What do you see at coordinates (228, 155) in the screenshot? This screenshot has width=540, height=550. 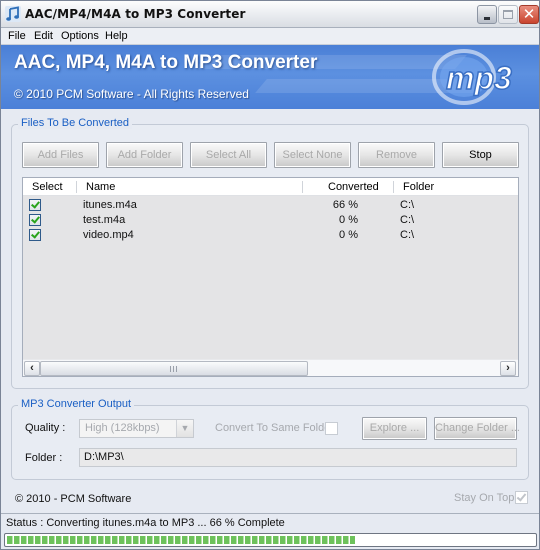 I see `select-all-button: Select All` at bounding box center [228, 155].